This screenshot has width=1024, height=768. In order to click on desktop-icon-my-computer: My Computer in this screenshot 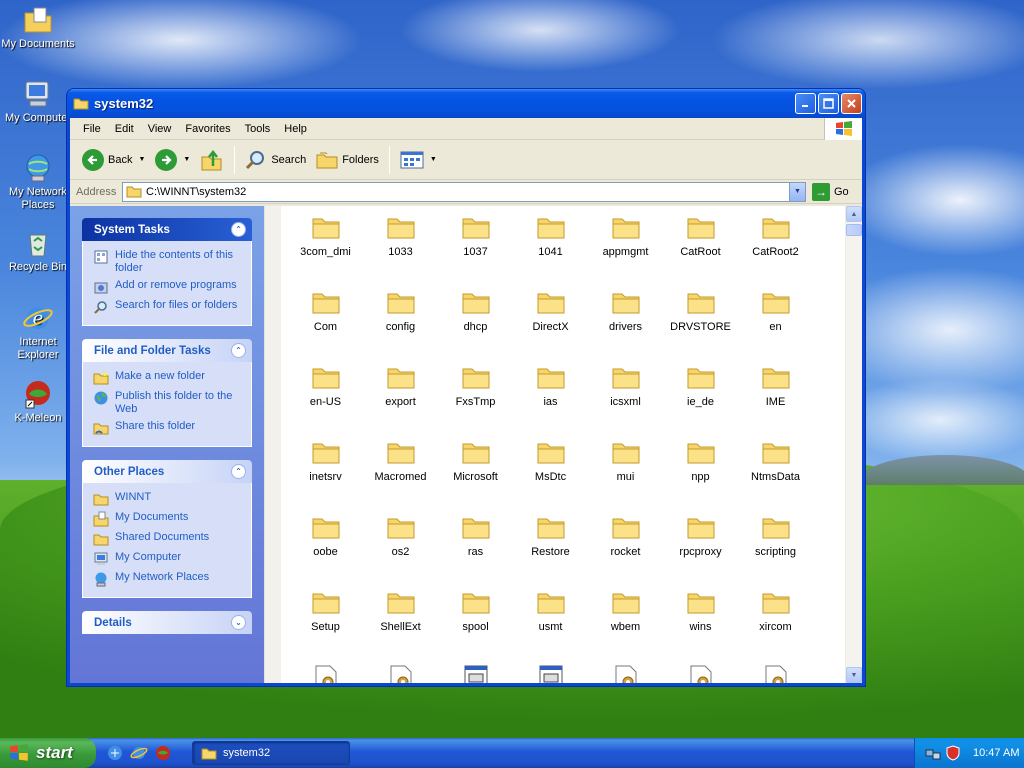, I will do `click(38, 101)`.